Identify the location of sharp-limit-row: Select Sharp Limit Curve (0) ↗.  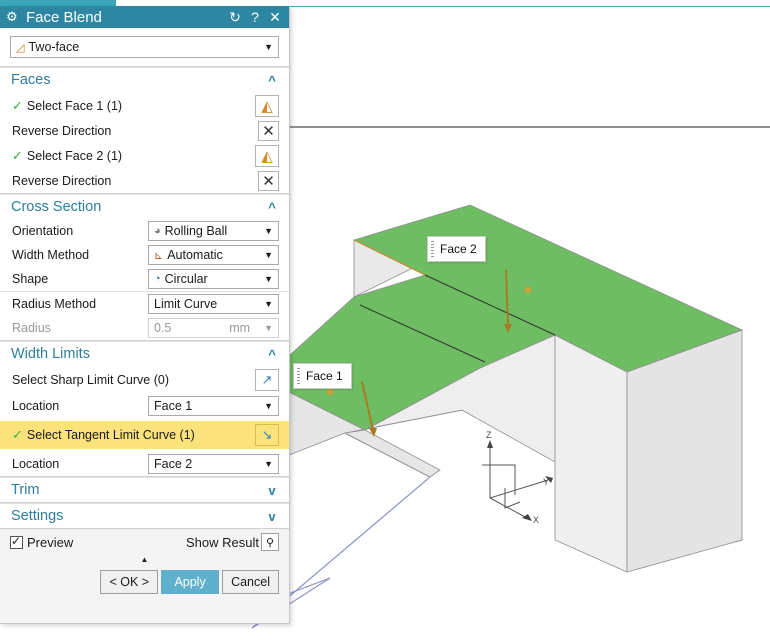
(144, 380).